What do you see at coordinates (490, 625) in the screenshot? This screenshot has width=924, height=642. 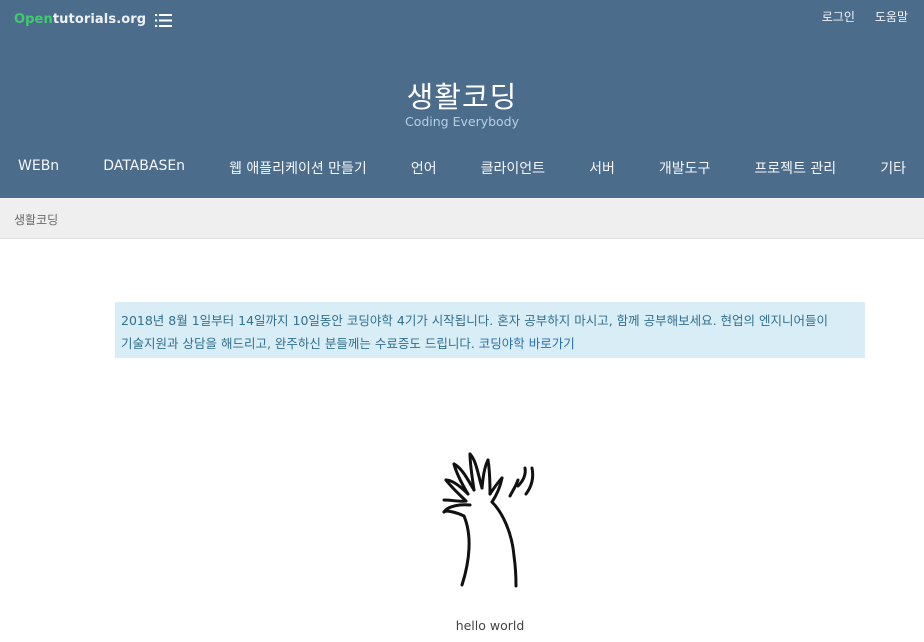 I see `hero-caption: hello world` at bounding box center [490, 625].